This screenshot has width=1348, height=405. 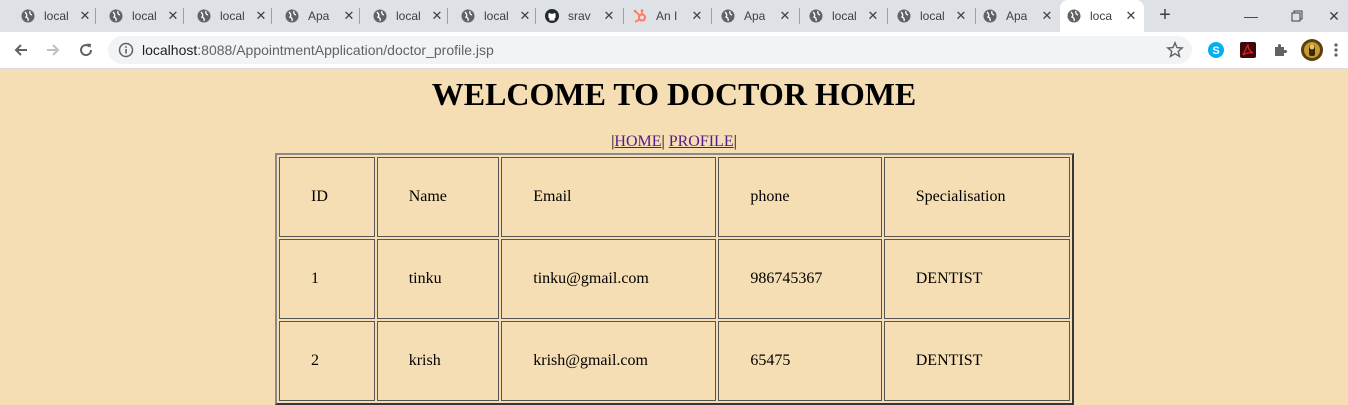 I want to click on new-tab-button: +, so click(x=1165, y=15).